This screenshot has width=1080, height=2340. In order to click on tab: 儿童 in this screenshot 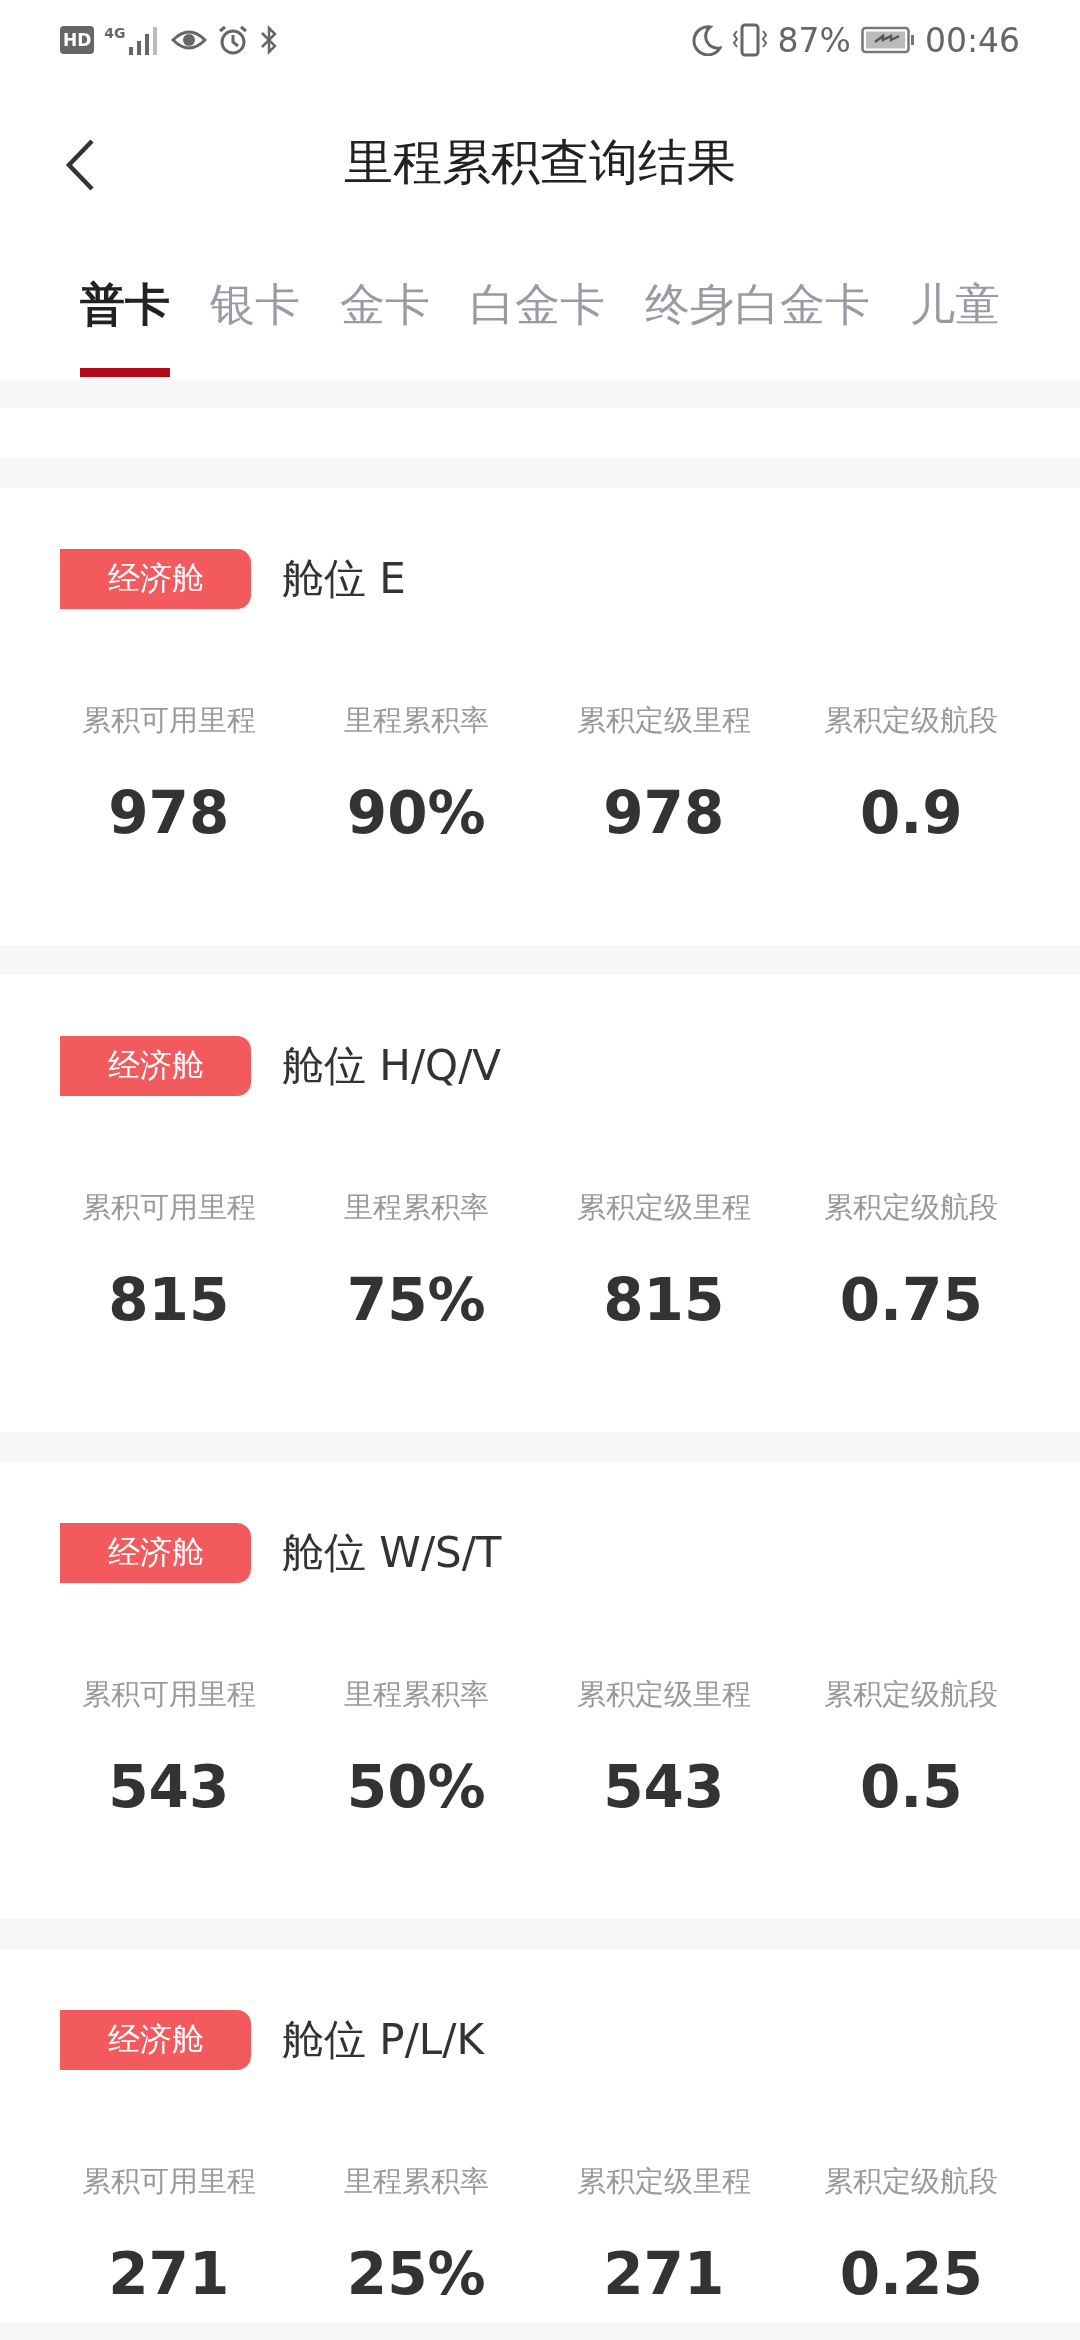, I will do `click(955, 313)`.